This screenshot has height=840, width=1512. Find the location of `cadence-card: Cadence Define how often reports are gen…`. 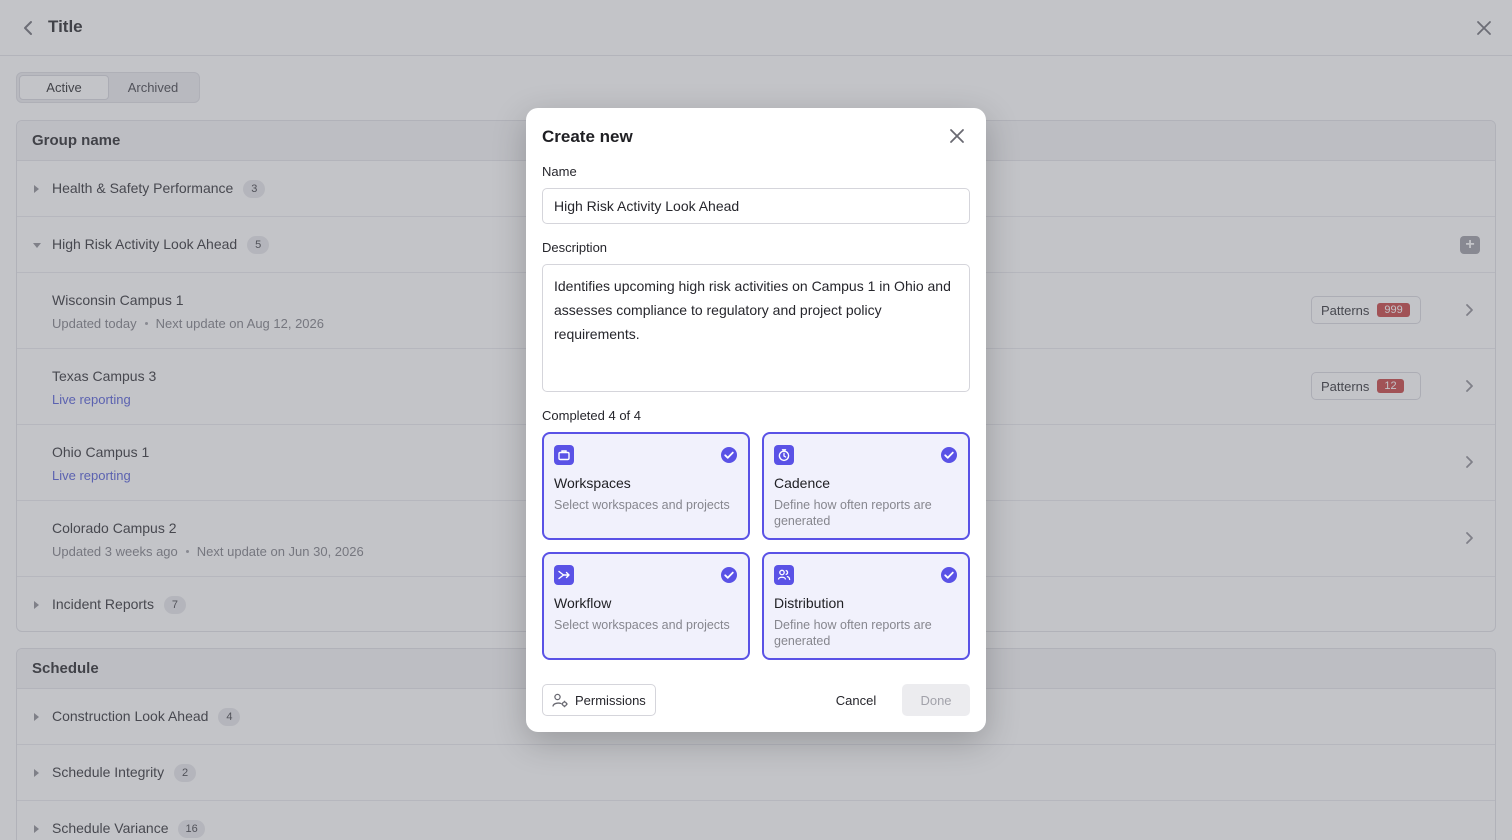

cadence-card: Cadence Define how often reports are gen… is located at coordinates (866, 486).